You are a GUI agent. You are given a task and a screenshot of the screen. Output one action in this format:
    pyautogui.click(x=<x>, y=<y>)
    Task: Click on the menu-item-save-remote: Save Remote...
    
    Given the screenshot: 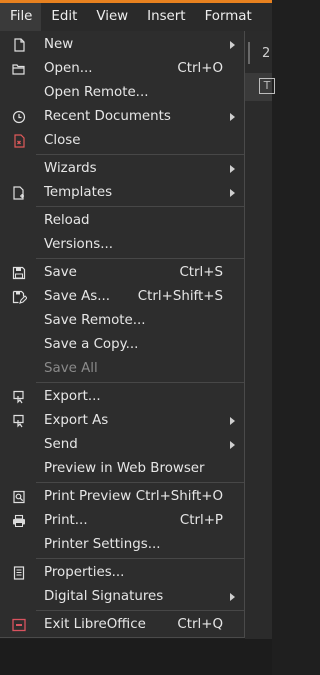 What is the action you would take?
    pyautogui.click(x=122, y=321)
    